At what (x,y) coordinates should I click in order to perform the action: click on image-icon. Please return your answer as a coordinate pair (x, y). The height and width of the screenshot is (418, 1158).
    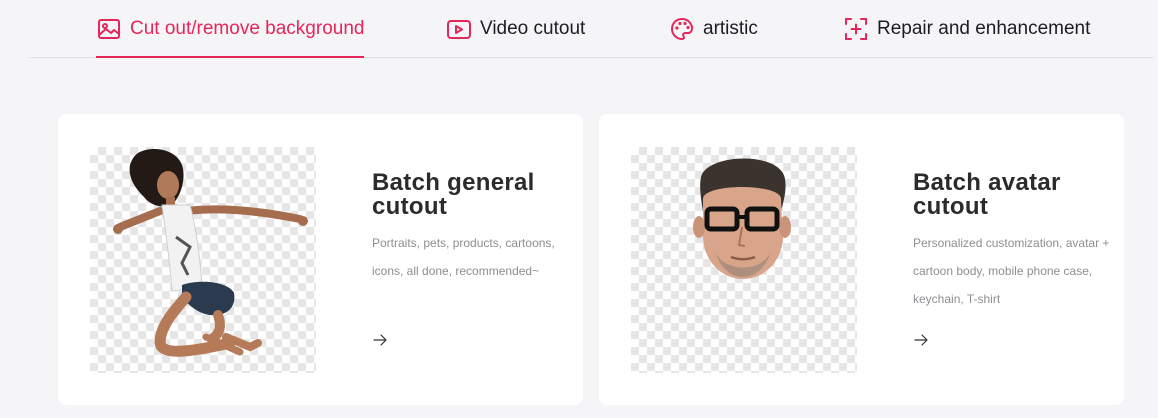
    Looking at the image, I should click on (109, 28).